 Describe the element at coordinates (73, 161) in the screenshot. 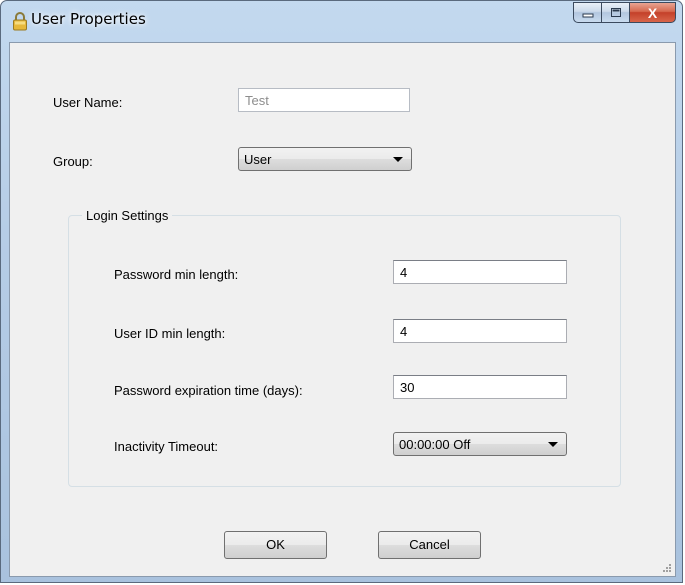

I see `group-label: Group:` at that location.